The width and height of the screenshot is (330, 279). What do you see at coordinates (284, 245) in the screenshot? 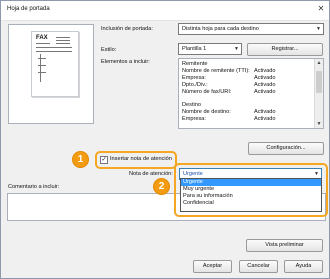
I see `preview-button: Vista preliminar` at bounding box center [284, 245].